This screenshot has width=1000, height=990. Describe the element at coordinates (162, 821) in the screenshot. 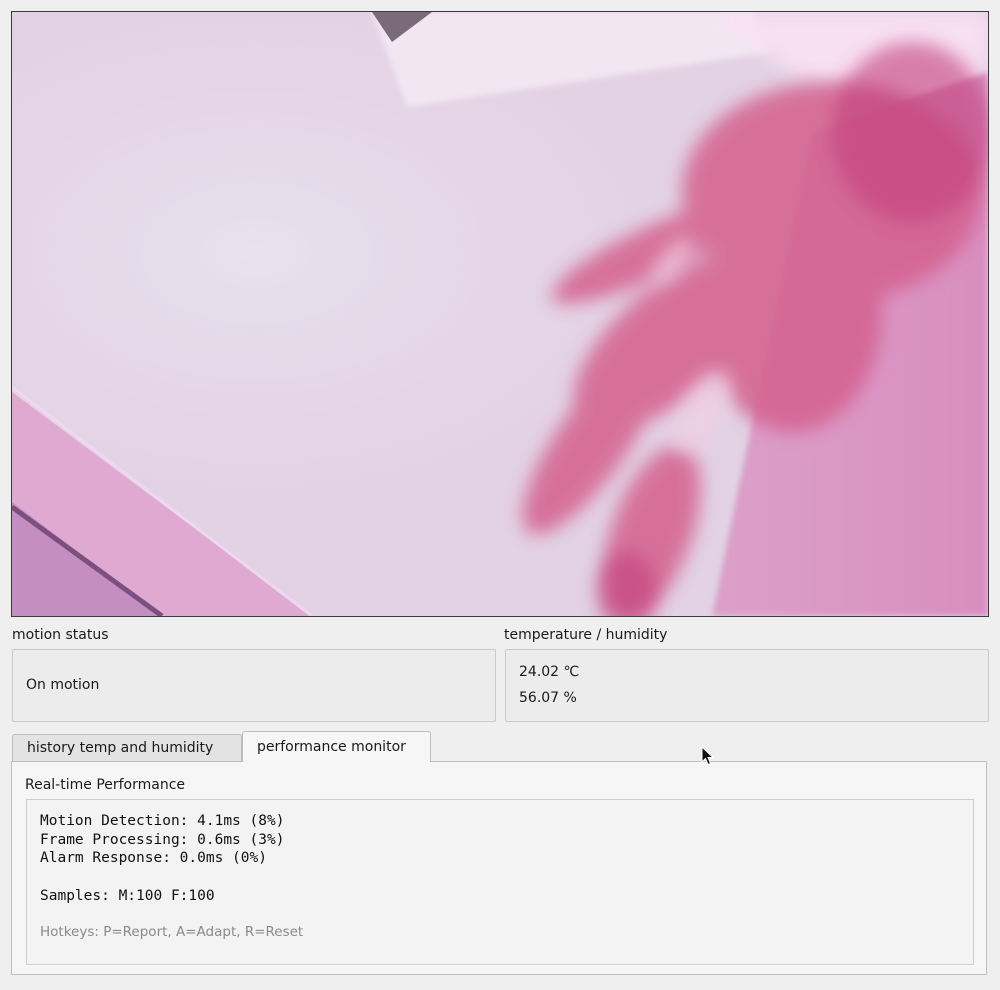

I see `motion-detection-stat: Motion Detection: 4.1ms (8%)` at that location.